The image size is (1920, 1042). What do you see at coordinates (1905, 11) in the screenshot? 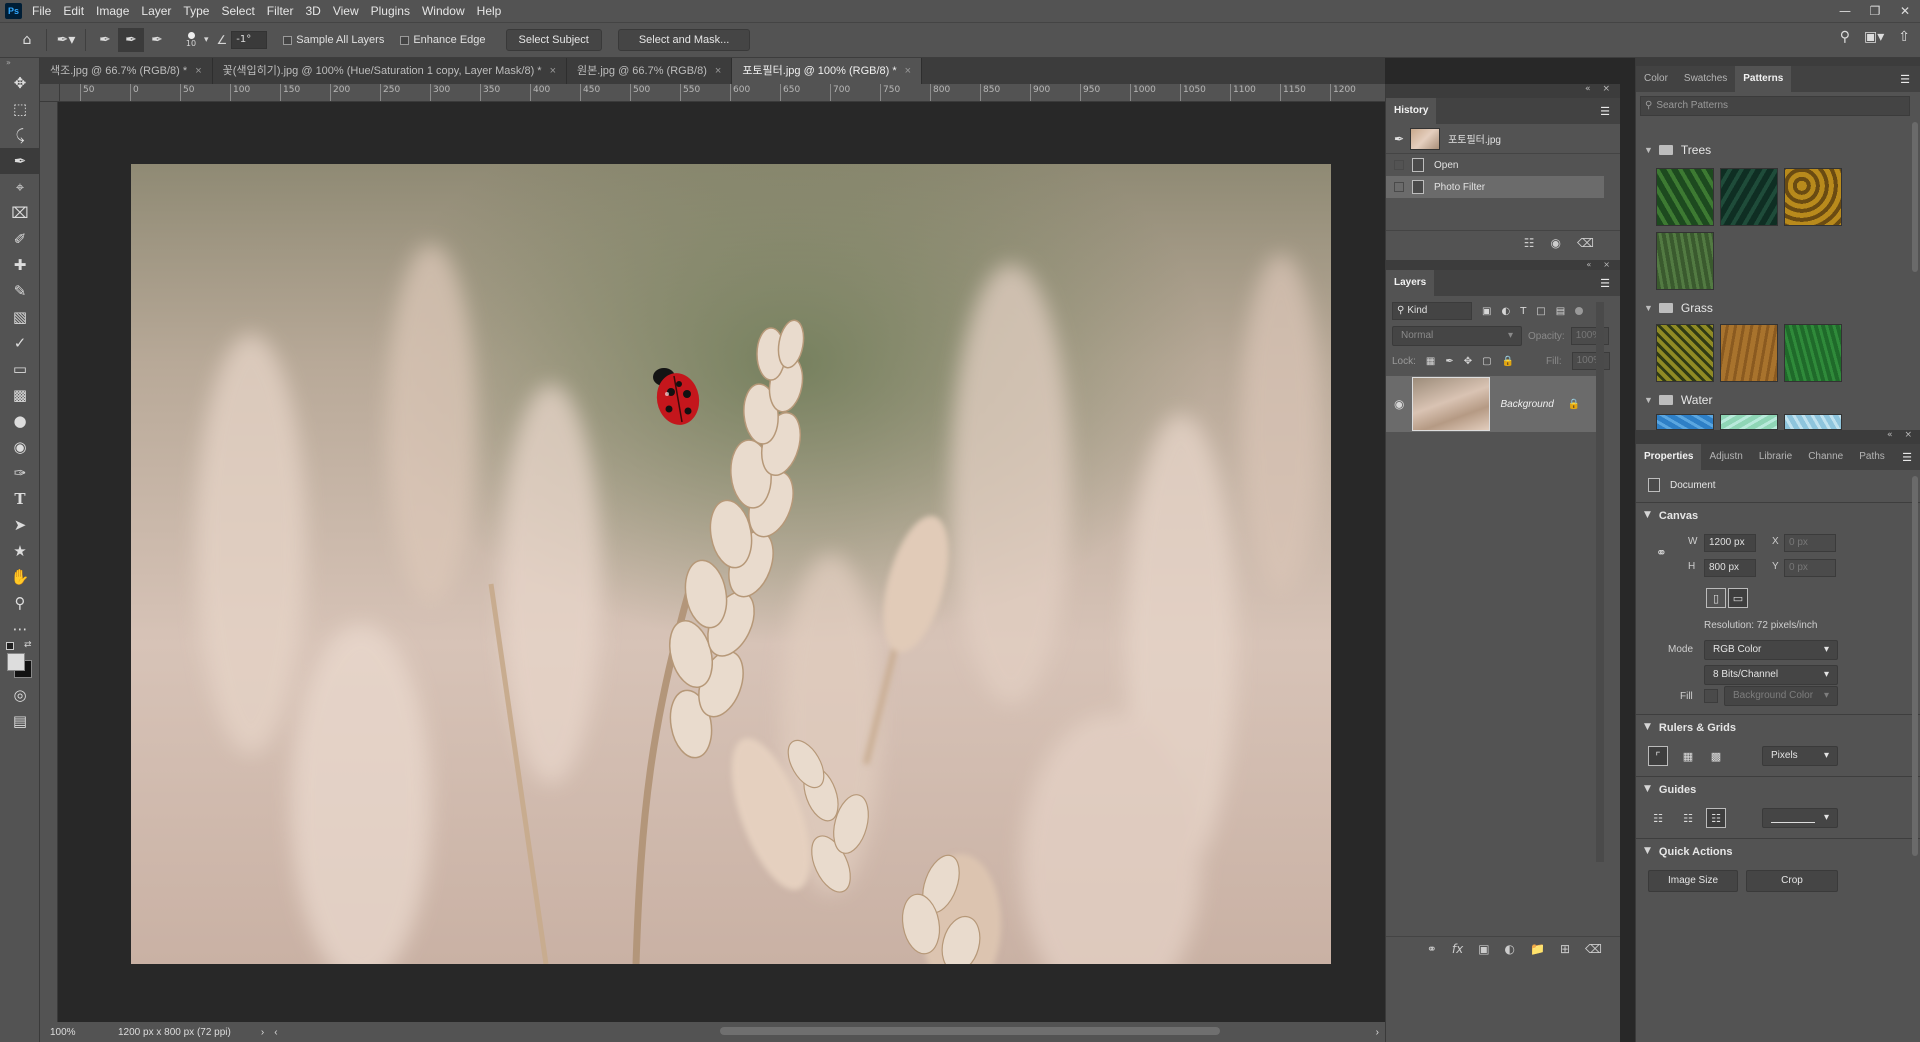
I see `close-icon: ✕` at bounding box center [1905, 11].